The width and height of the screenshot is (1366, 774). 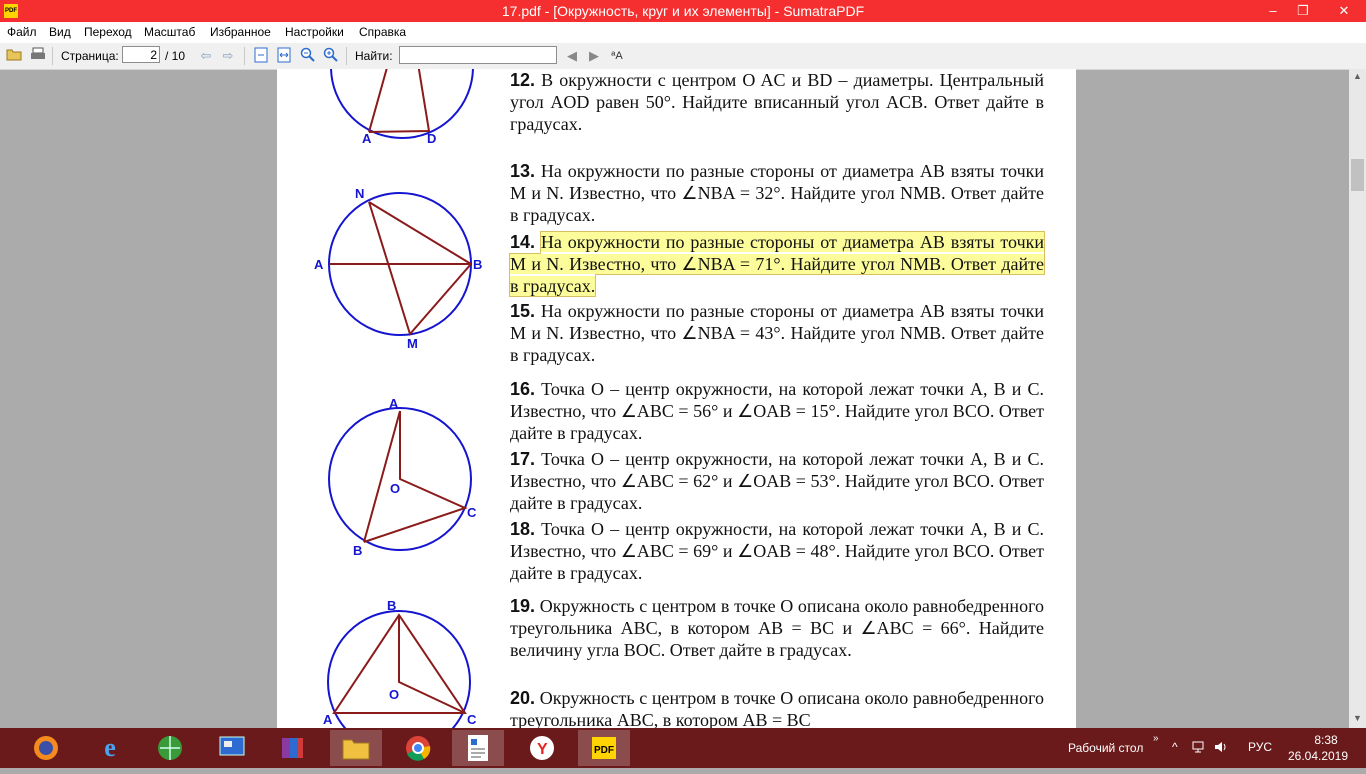 I want to click on chrome-icon, so click(x=418, y=748).